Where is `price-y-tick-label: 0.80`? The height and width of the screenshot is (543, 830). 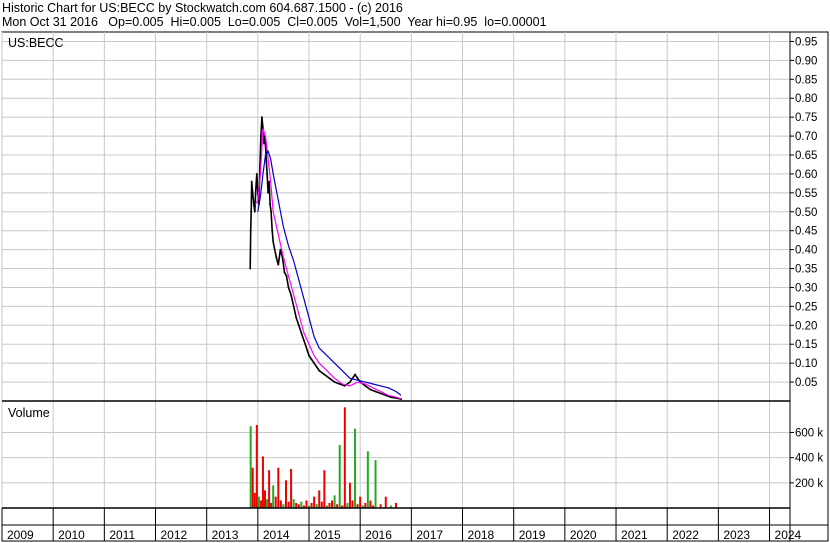
price-y-tick-label: 0.80 is located at coordinates (806, 99).